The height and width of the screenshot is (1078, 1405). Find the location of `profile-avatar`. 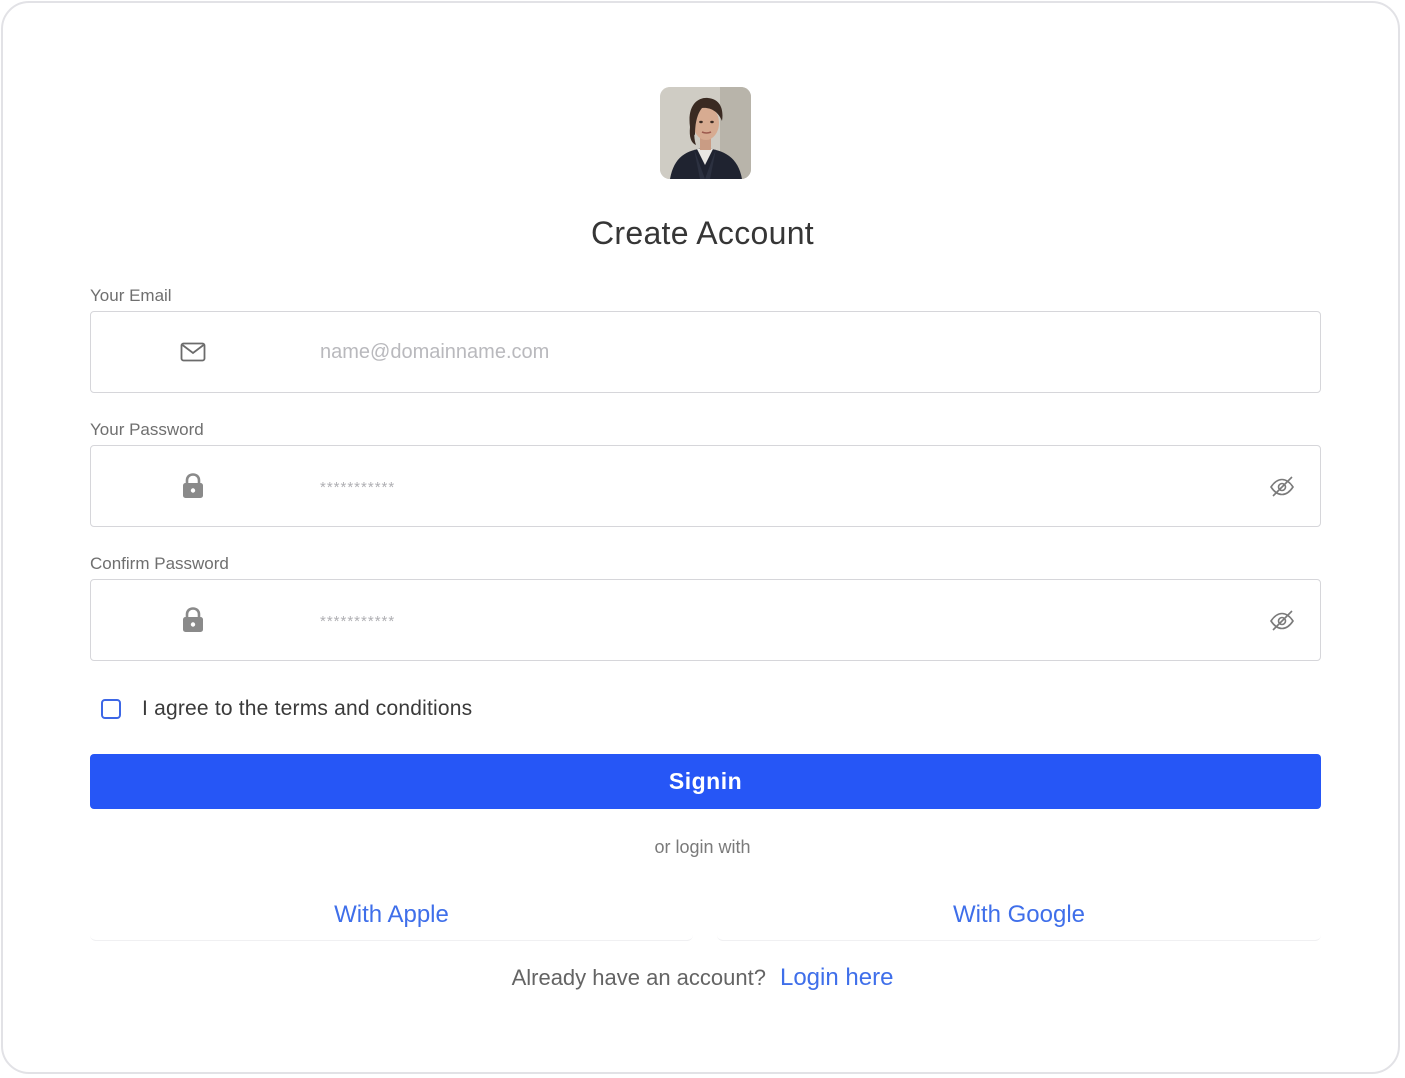

profile-avatar is located at coordinates (705, 133).